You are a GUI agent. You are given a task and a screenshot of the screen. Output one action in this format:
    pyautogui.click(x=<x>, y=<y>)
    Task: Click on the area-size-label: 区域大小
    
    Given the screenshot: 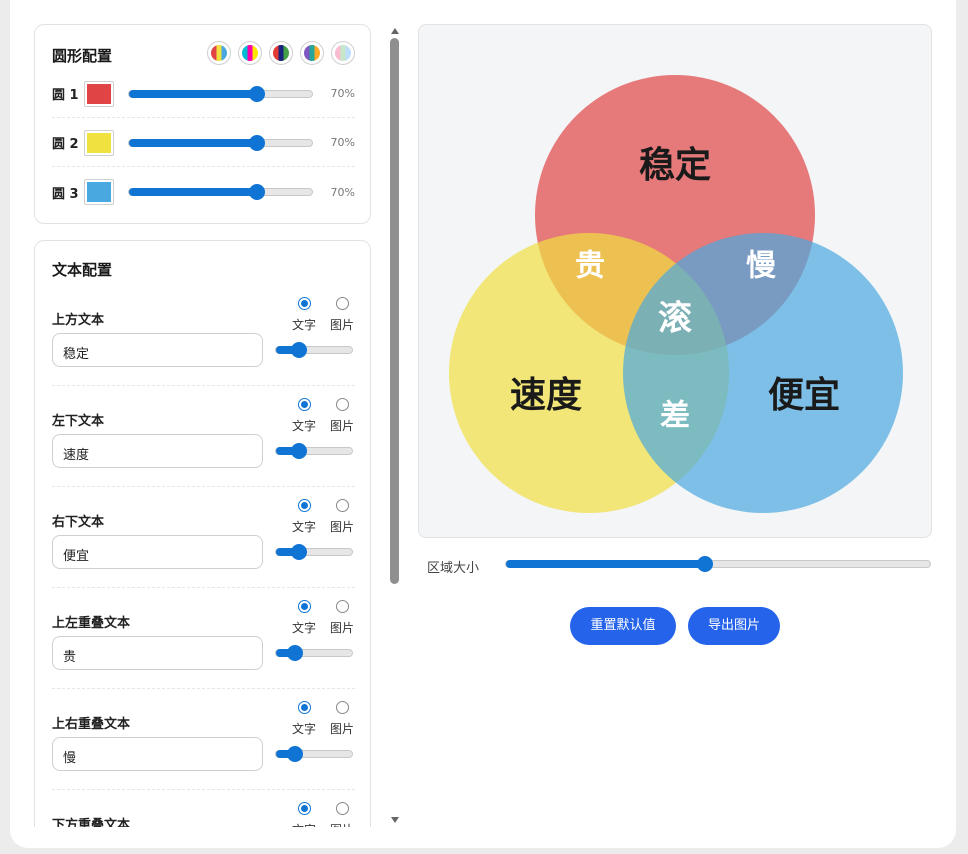 What is the action you would take?
    pyautogui.click(x=453, y=568)
    